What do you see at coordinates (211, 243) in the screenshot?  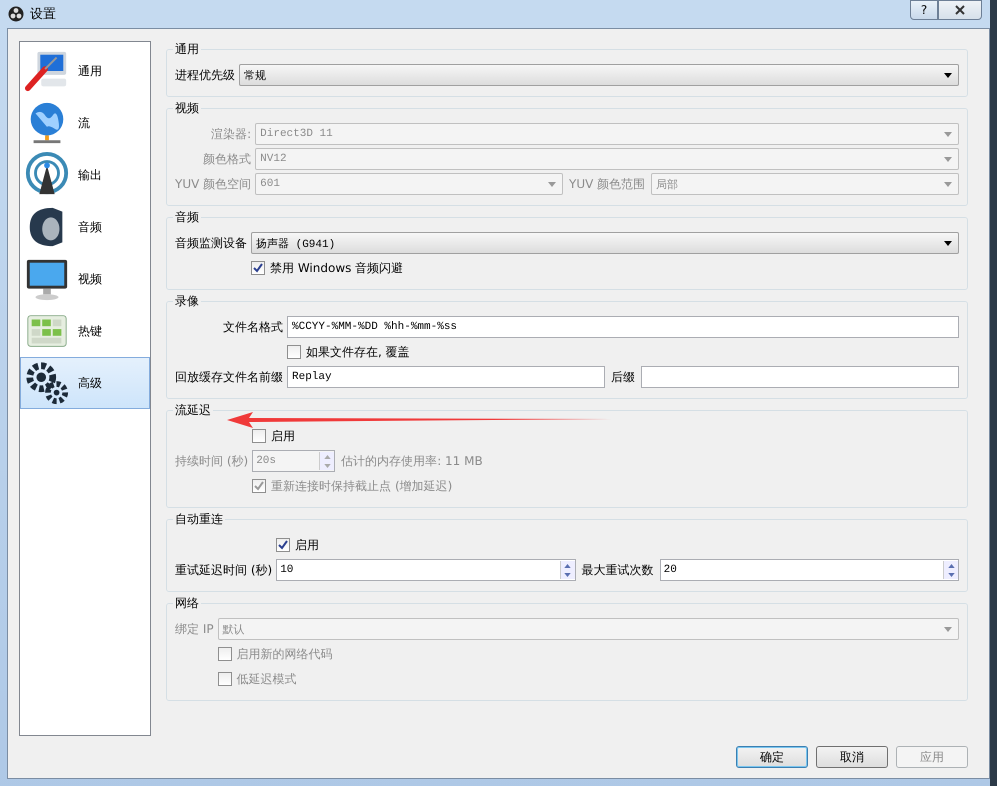 I see `field-label: 音频监测设备` at bounding box center [211, 243].